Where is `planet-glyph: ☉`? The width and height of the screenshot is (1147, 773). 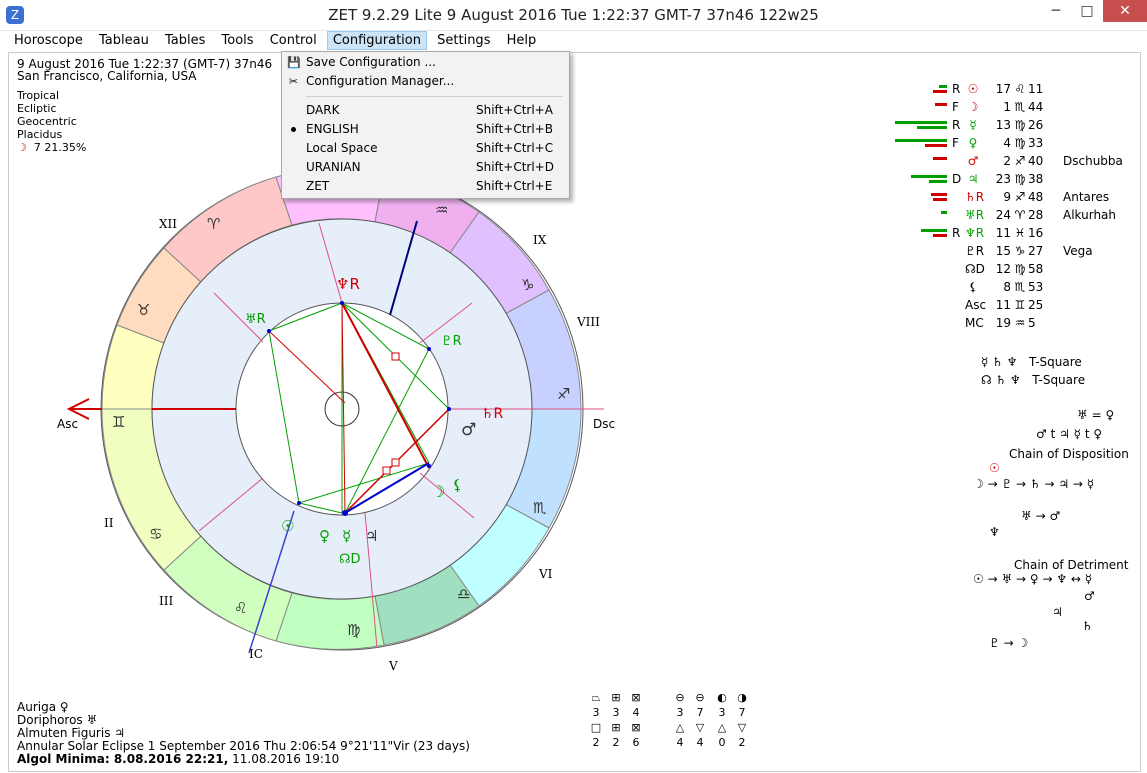 planet-glyph: ☉ is located at coordinates (973, 89).